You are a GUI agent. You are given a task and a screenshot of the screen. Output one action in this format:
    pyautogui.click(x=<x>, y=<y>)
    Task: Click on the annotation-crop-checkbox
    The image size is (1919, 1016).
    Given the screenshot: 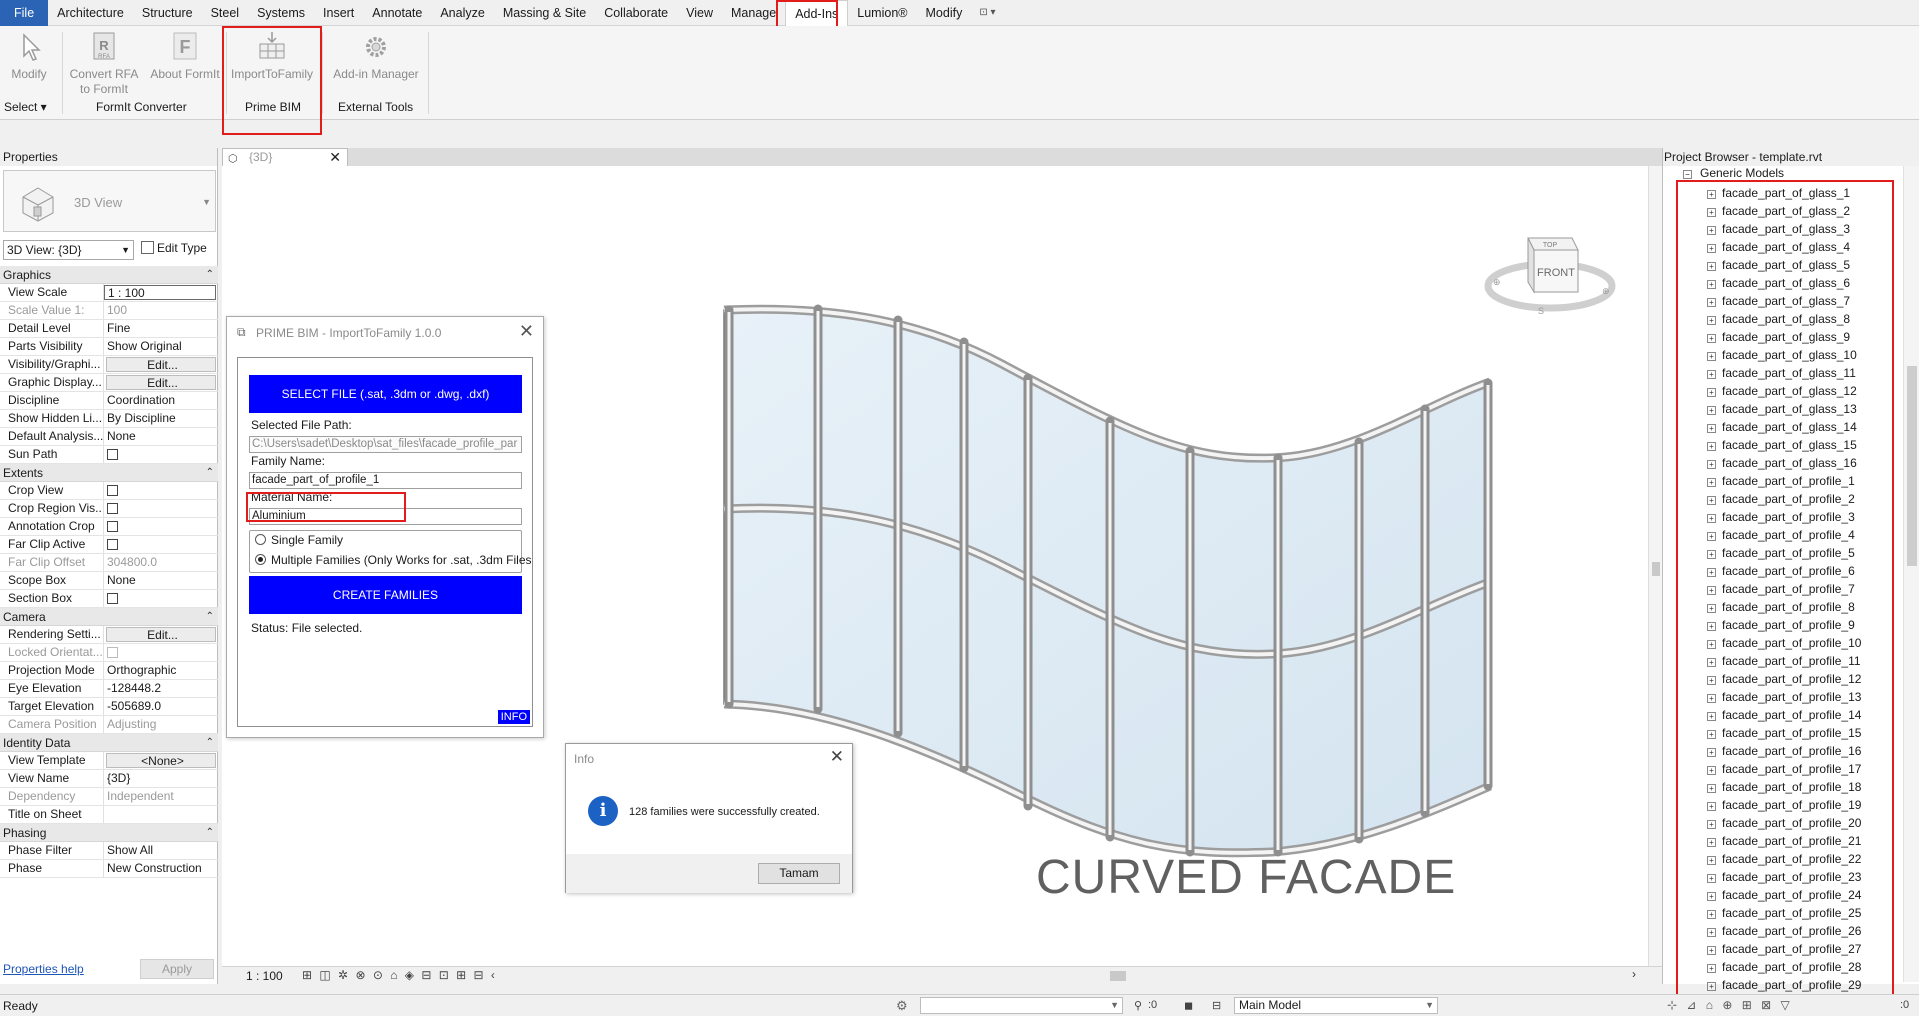 What is the action you would take?
    pyautogui.click(x=112, y=526)
    